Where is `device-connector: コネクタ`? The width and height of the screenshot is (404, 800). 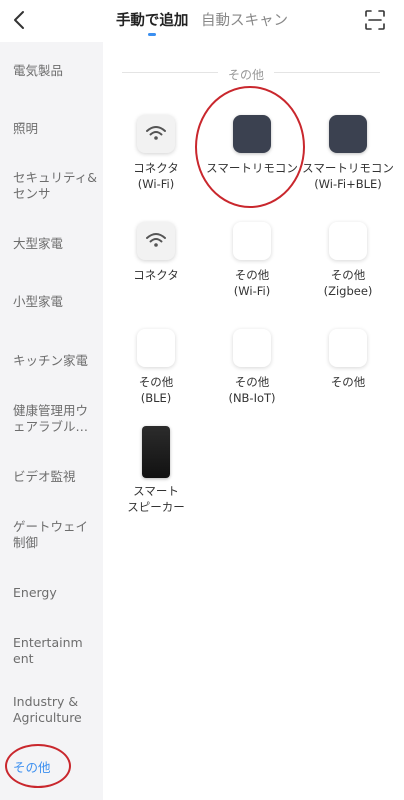 device-connector: コネクタ is located at coordinates (156, 252).